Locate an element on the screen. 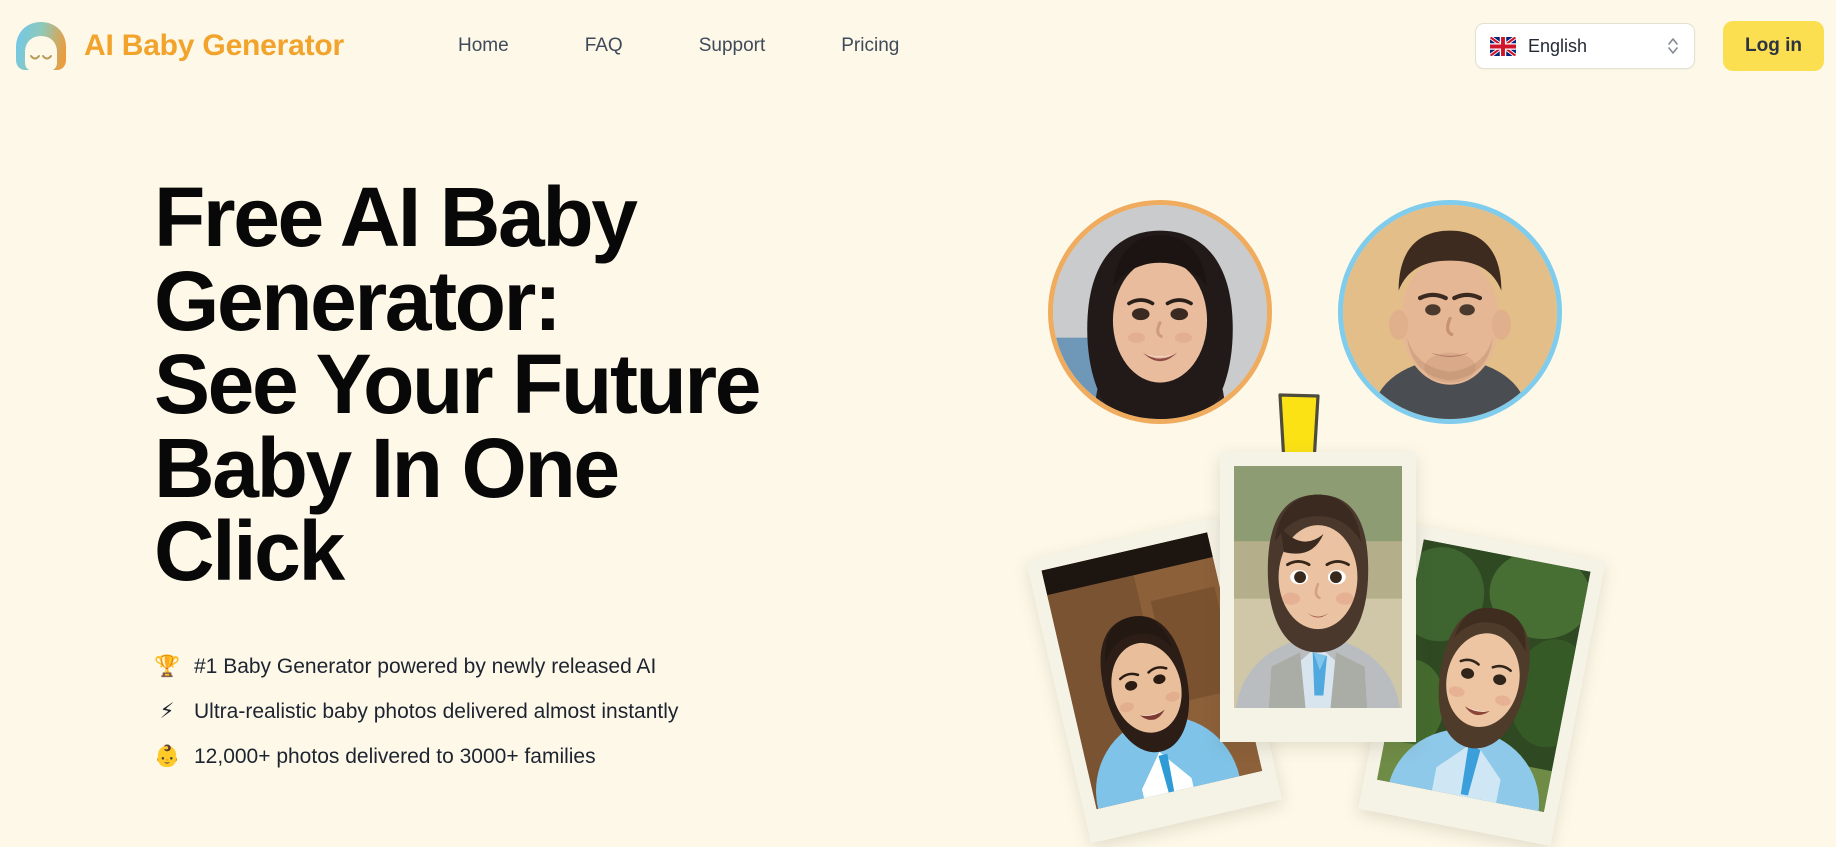 This screenshot has width=1836, height=847. father-portrait-image is located at coordinates (1450, 312).